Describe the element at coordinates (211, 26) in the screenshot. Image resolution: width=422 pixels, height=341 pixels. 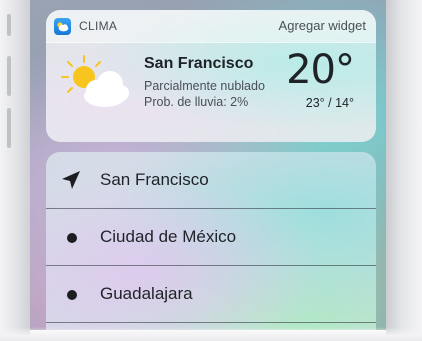
I see `widget-header: CLIMA Agregar widget` at that location.